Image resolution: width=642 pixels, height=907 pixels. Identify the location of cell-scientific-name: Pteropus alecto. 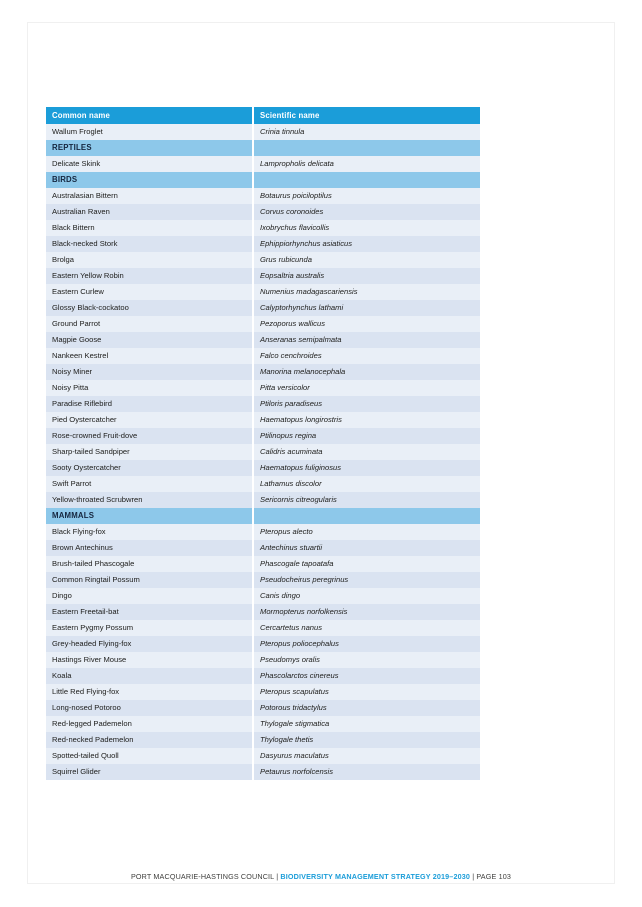
(367, 532).